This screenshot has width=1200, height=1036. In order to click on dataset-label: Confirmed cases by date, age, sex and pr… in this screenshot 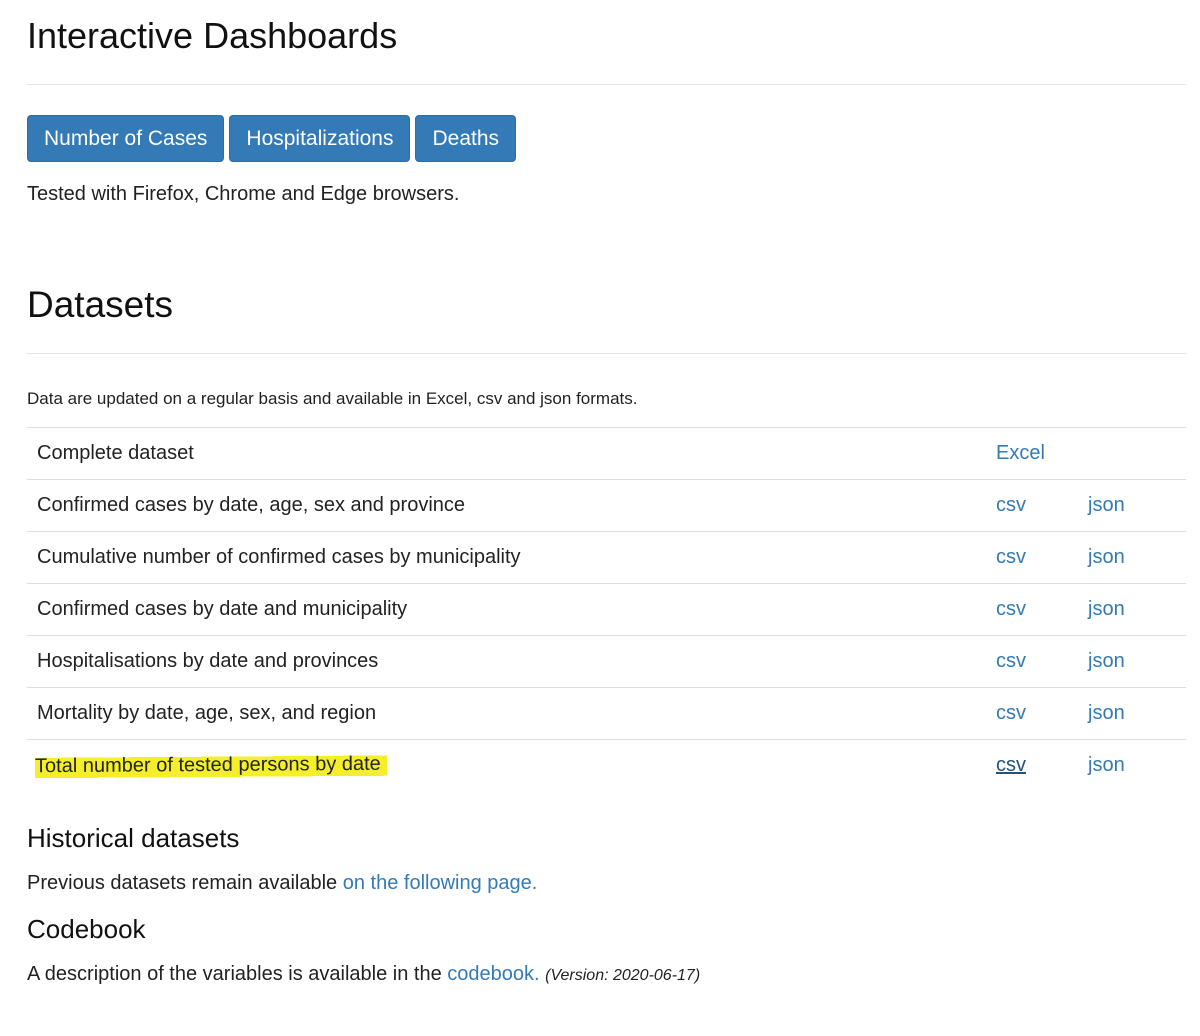, I will do `click(251, 505)`.